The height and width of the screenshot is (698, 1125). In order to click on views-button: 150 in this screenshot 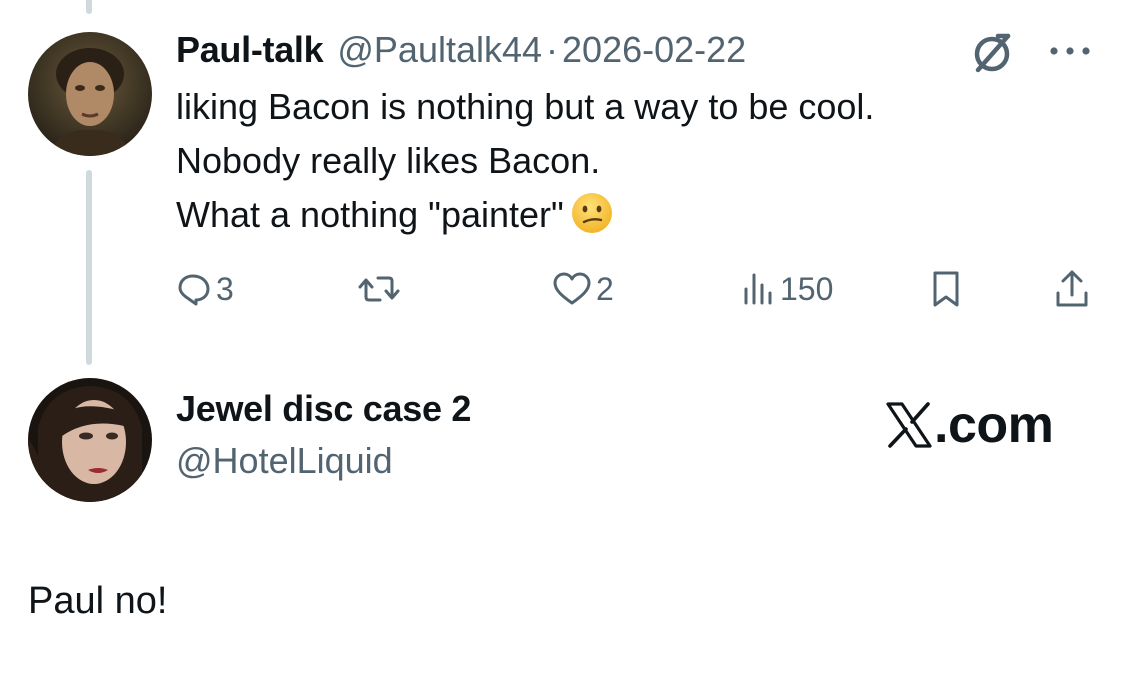, I will do `click(786, 289)`.